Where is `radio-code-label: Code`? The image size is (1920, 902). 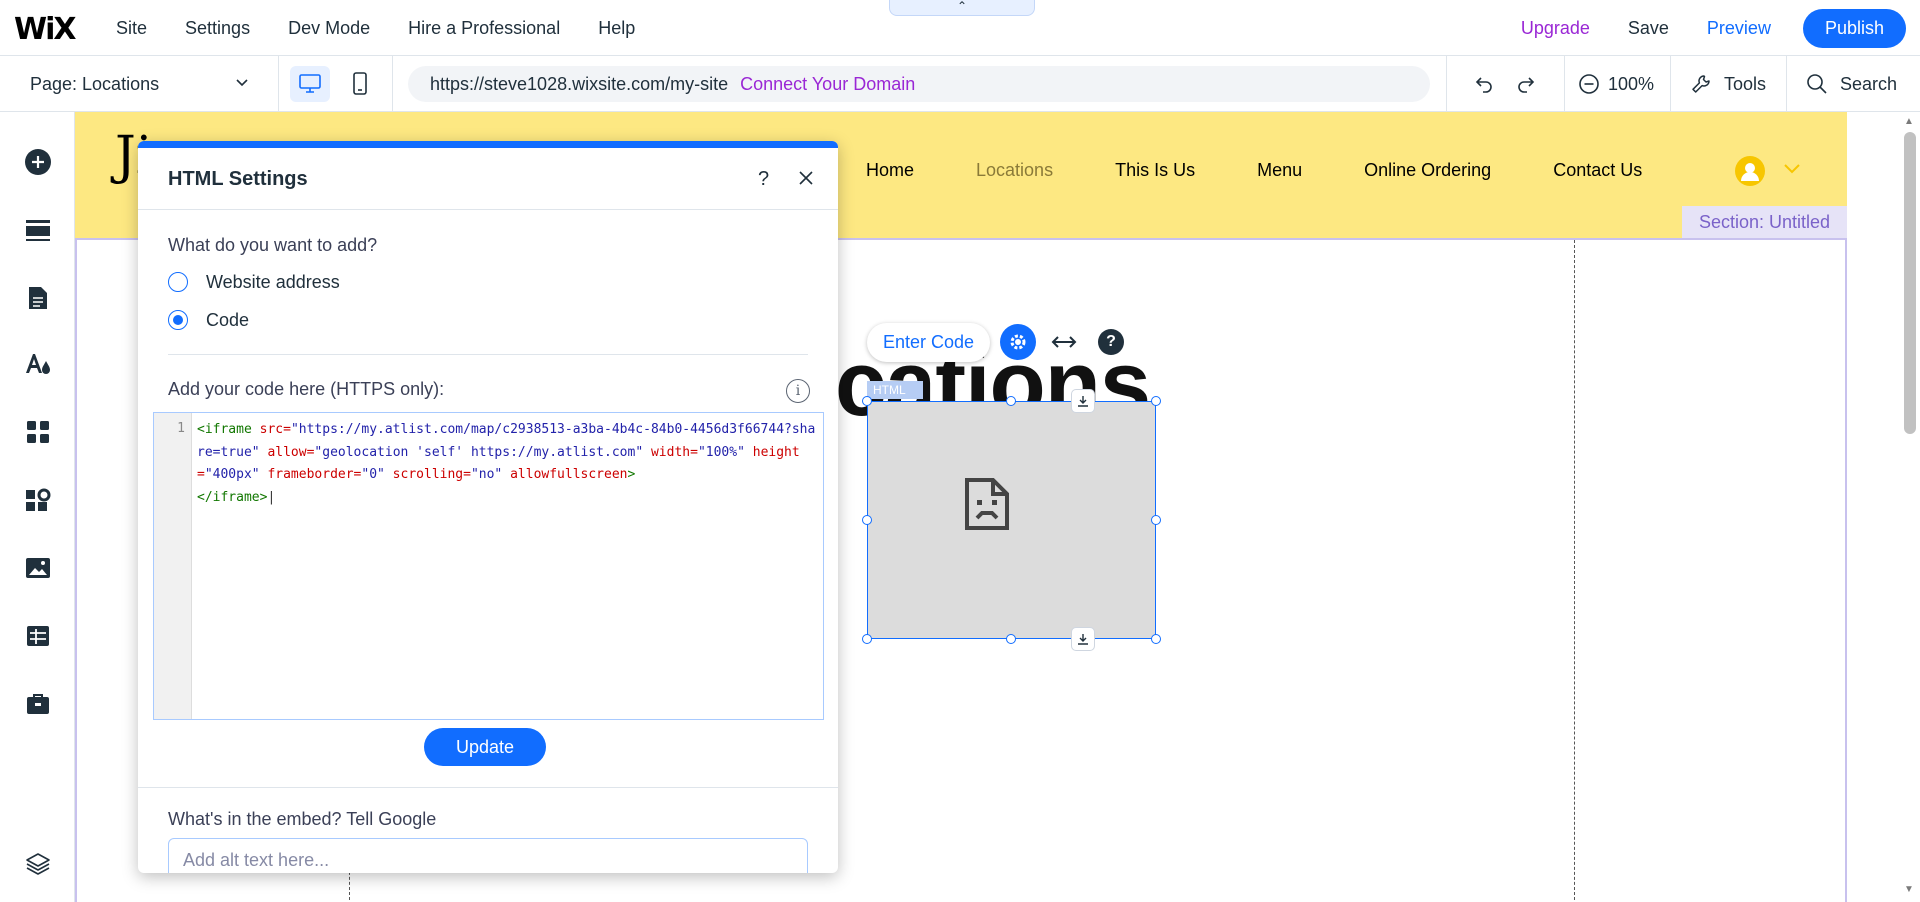
radio-code-label: Code is located at coordinates (227, 320).